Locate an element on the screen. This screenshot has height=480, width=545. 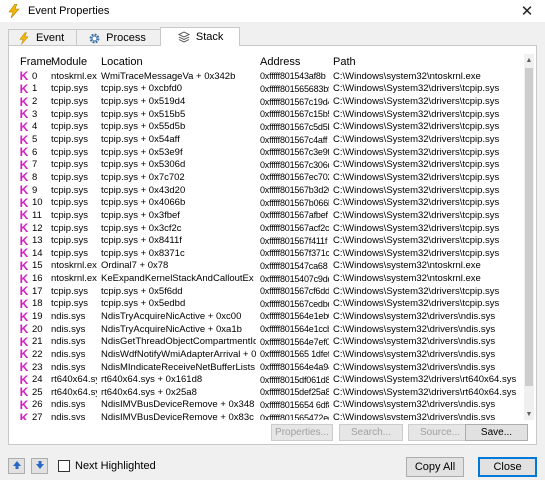
next-highlighted-checkbox is located at coordinates (64, 466).